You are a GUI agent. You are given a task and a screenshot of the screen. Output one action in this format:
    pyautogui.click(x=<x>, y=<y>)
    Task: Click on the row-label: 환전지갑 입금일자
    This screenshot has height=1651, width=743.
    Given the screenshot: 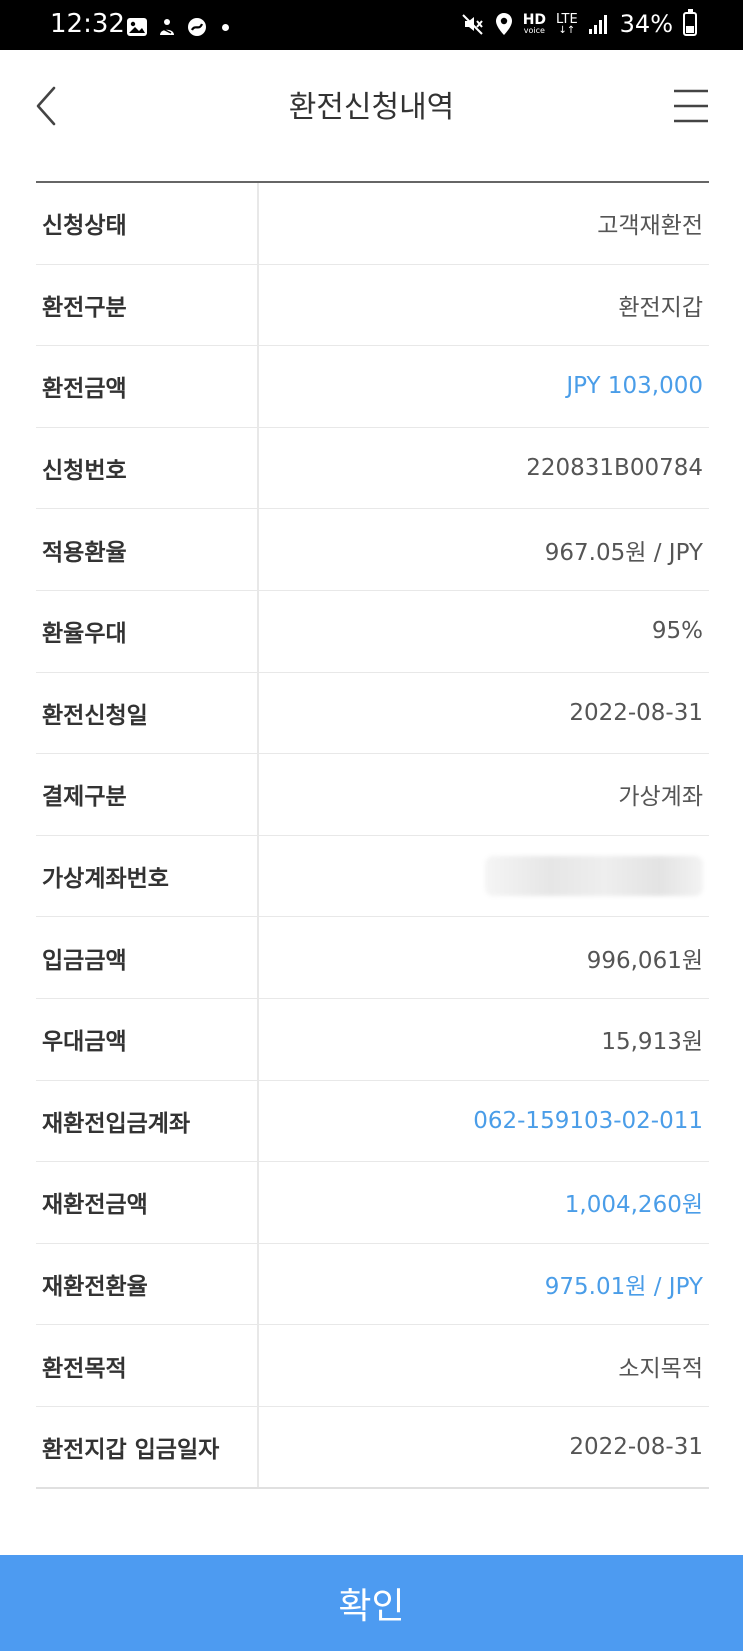 What is the action you would take?
    pyautogui.click(x=131, y=1449)
    